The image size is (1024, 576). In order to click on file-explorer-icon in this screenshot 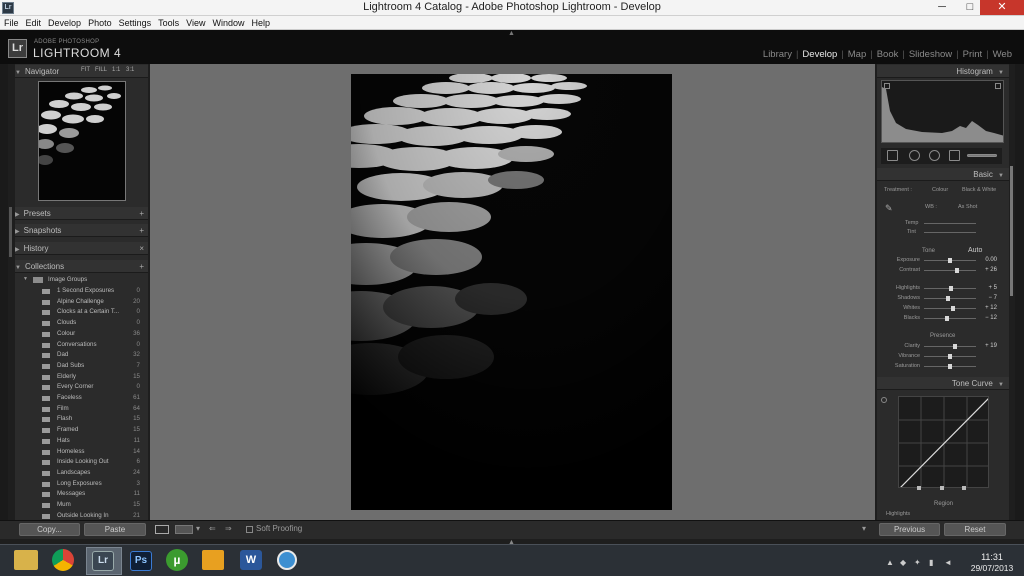, I will do `click(26, 560)`.